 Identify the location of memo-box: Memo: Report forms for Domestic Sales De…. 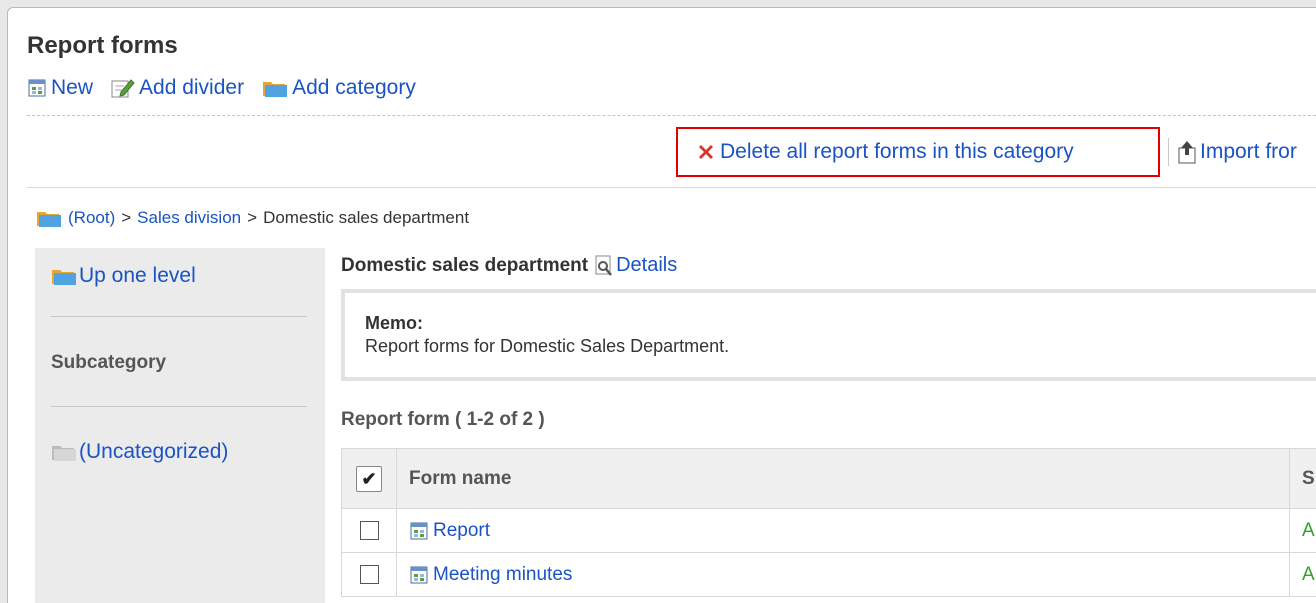
(828, 335).